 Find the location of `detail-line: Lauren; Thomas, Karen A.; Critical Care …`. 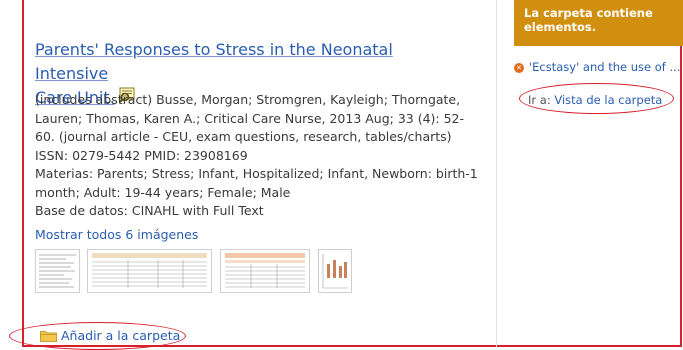

detail-line: Lauren; Thomas, Karen A.; Critical Care … is located at coordinates (250, 118).